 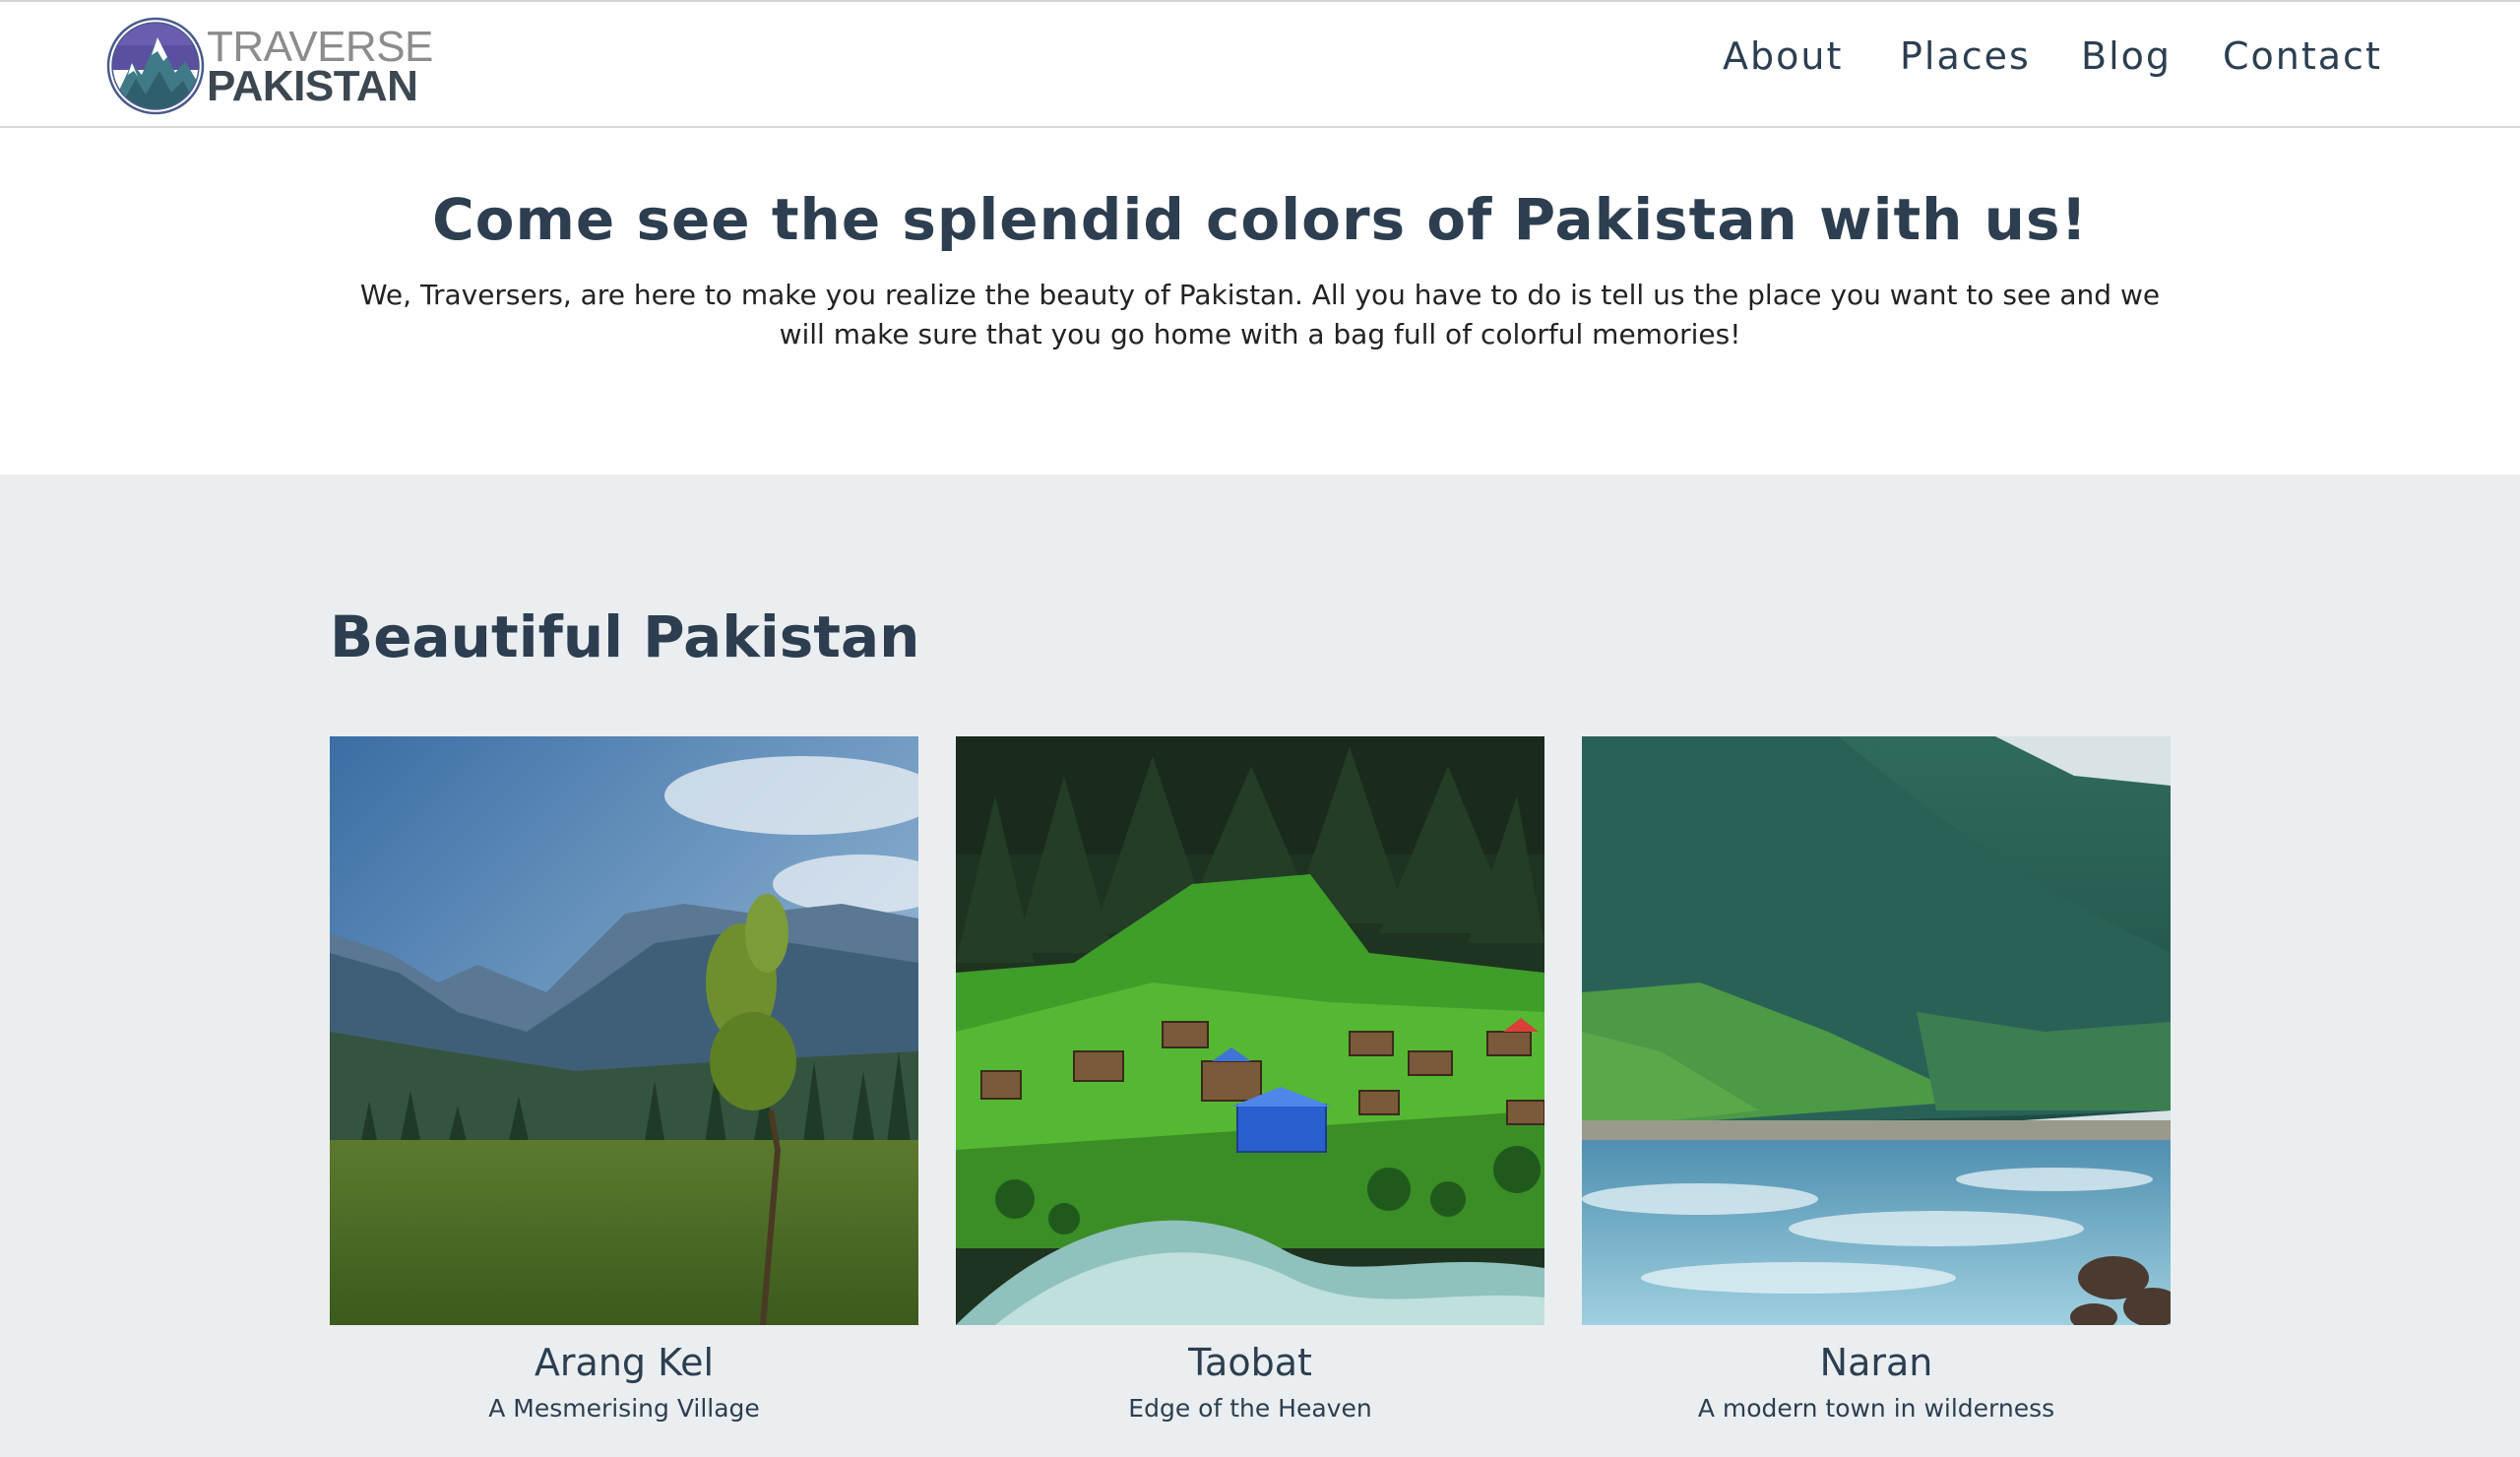 I want to click on place-name: Naran, so click(x=1876, y=1362).